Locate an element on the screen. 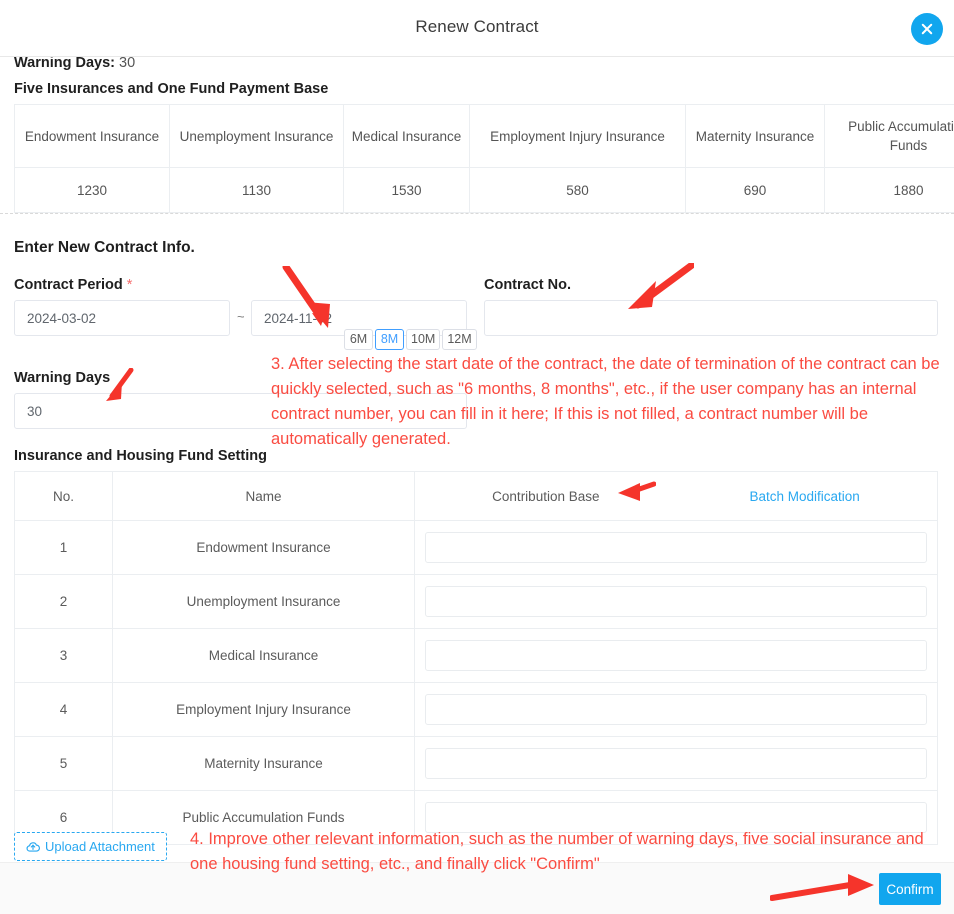 This screenshot has width=954, height=914. payment-base-value-medical: 1530 is located at coordinates (406, 190).